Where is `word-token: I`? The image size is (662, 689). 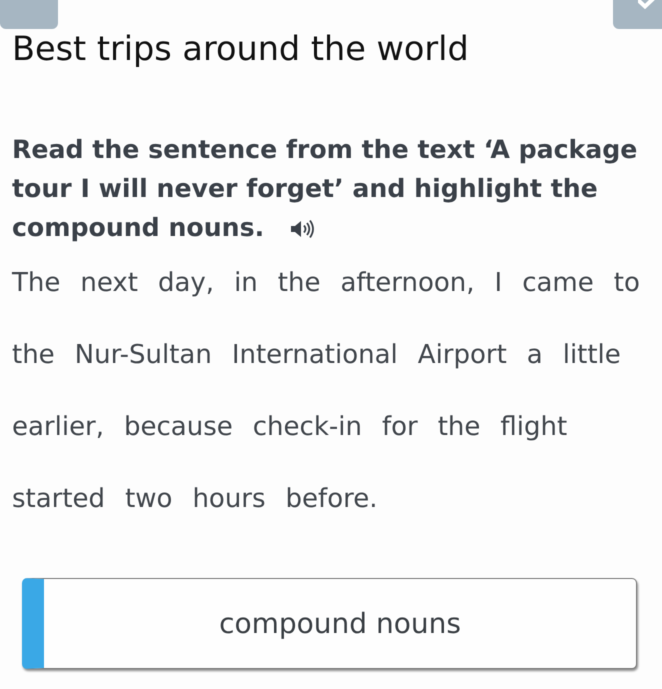
word-token: I is located at coordinates (498, 283).